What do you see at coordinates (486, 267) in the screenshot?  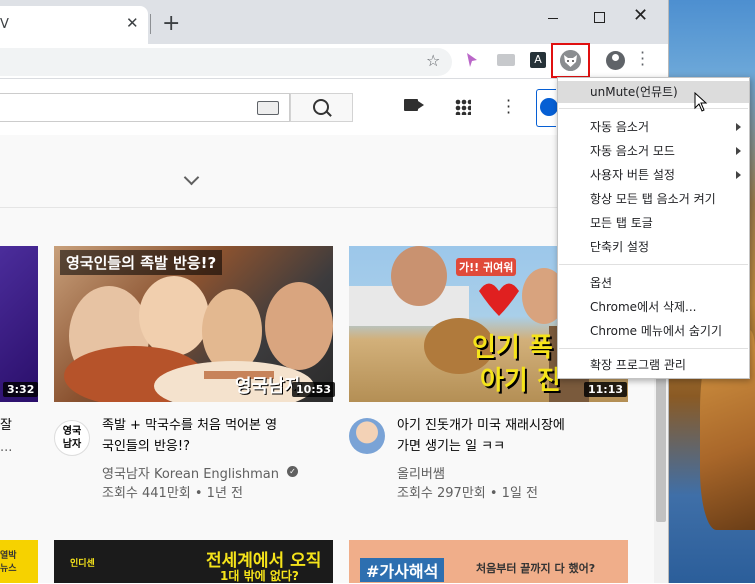 I see `thumbnail-tag: 가!! 귀여워` at bounding box center [486, 267].